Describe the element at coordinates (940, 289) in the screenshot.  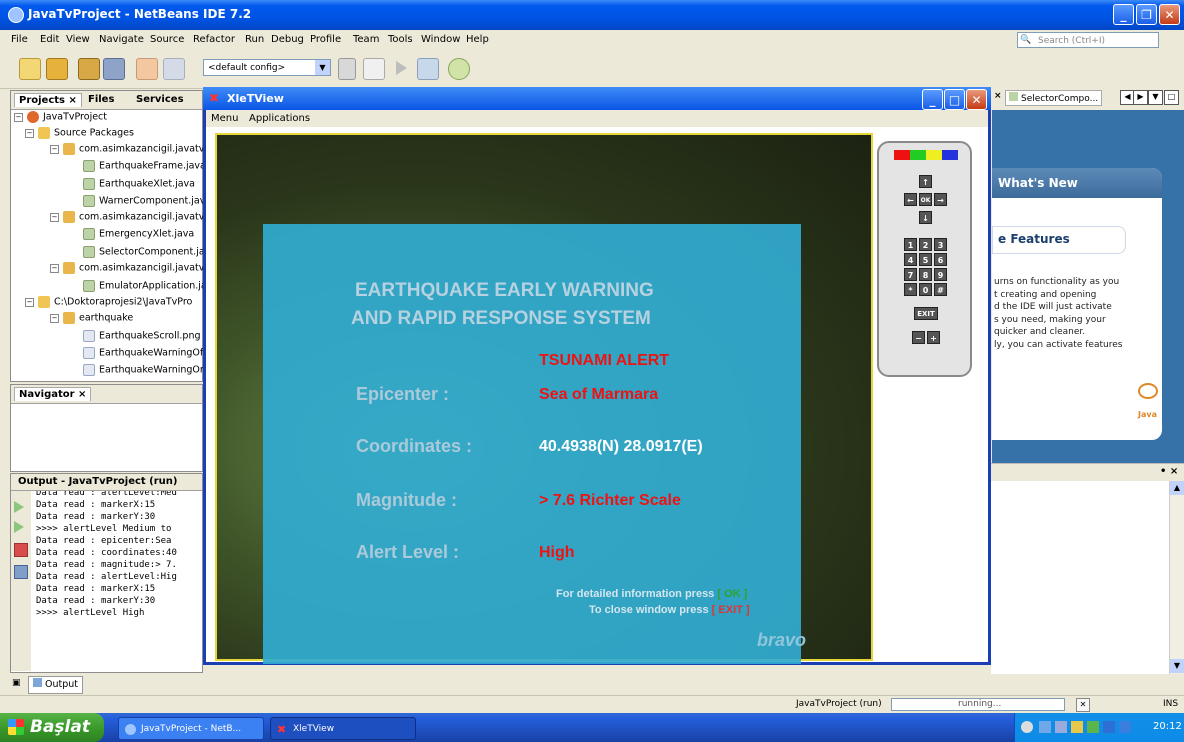
I see `key-hash: #` at that location.